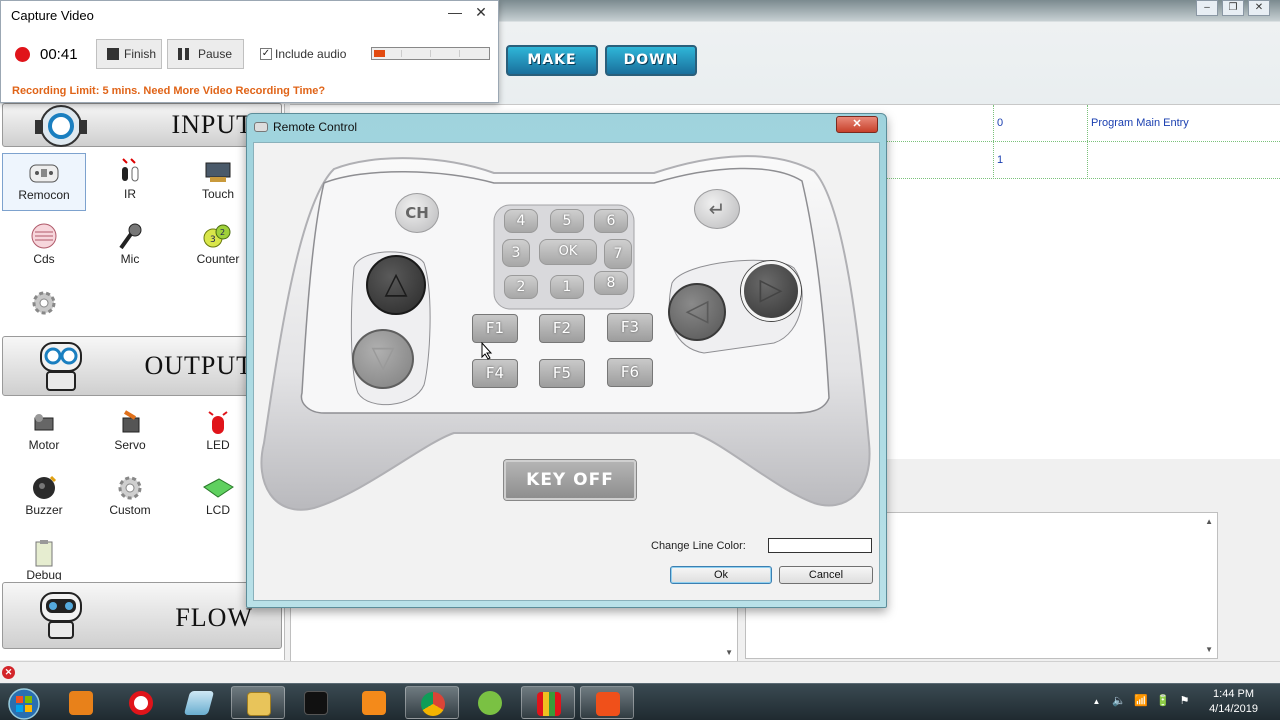  I want to click on download-button: DOWN, so click(651, 60).